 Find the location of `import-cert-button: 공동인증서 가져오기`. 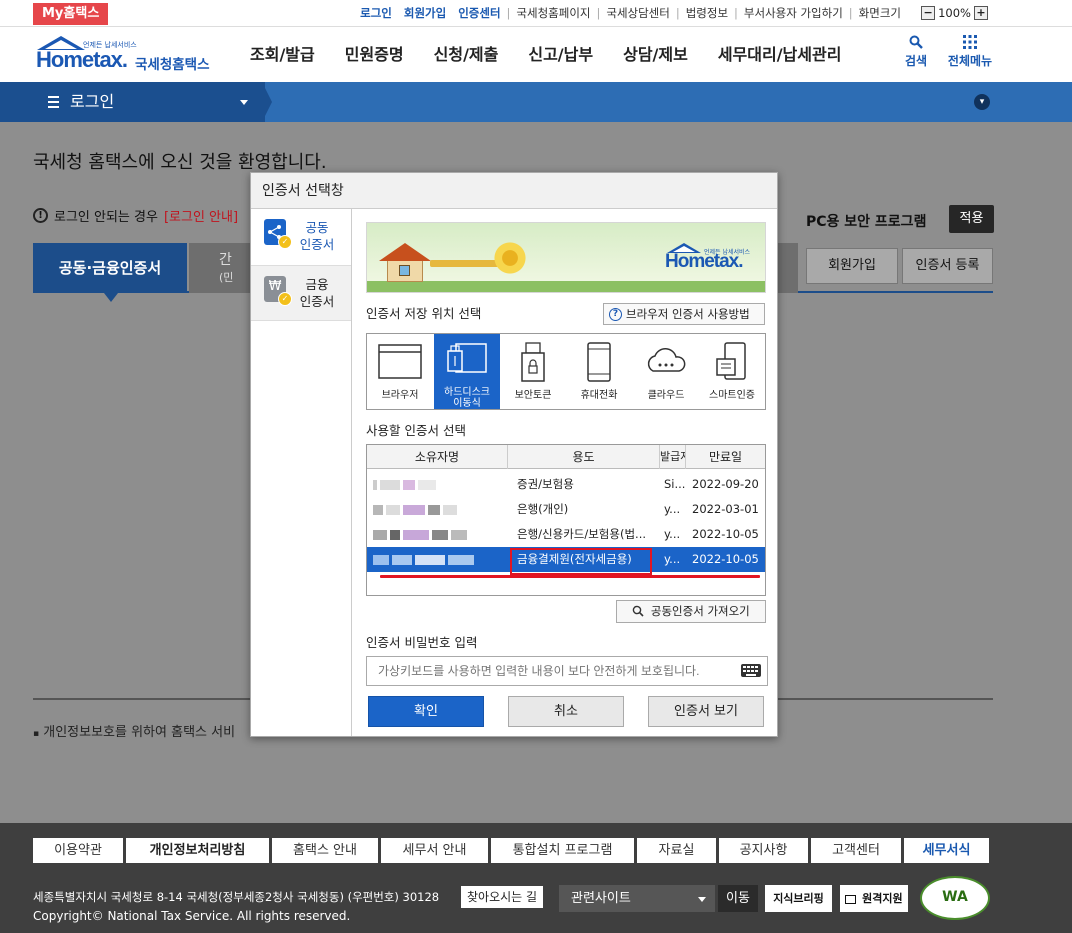

import-cert-button: 공동인증서 가져오기 is located at coordinates (691, 611).